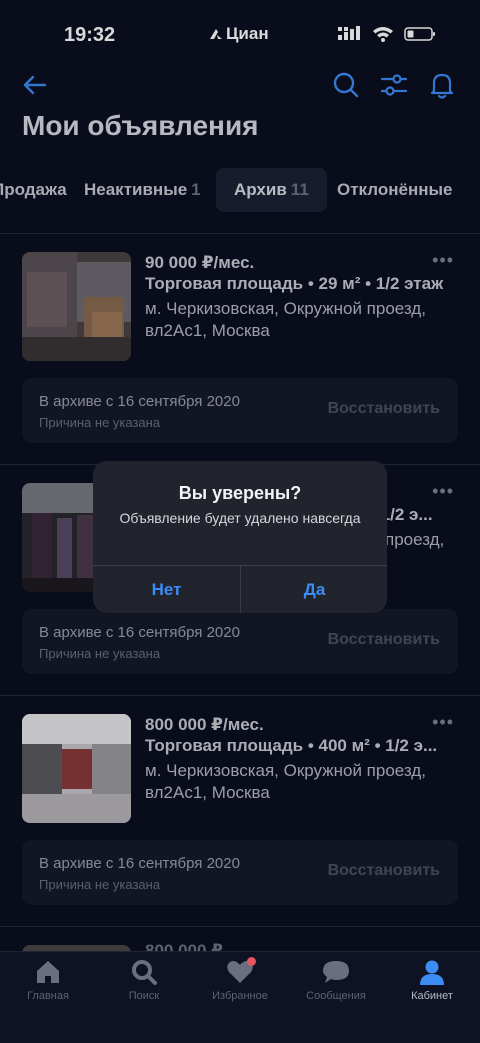  I want to click on listing-price: 90 000 ₽/мес., so click(200, 262).